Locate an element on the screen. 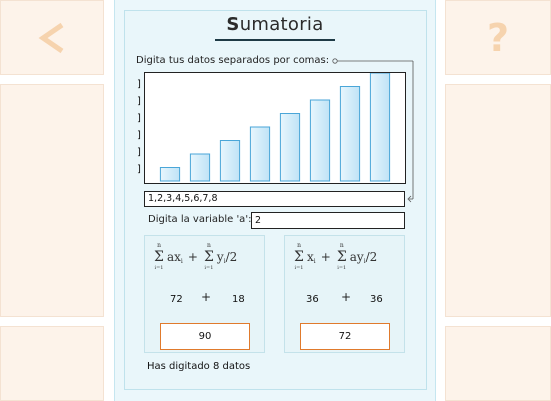 Image resolution: width=551 pixels, height=401 pixels. chevron-left-icon is located at coordinates (51, 37).